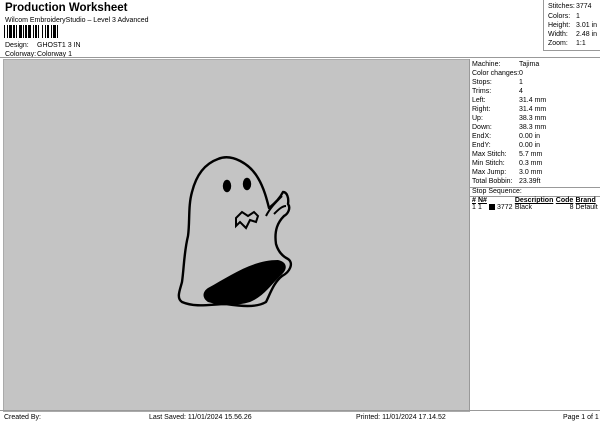 The height and width of the screenshot is (424, 600). What do you see at coordinates (531, 163) in the screenshot?
I see `detail-value: 0.3 mm` at bounding box center [531, 163].